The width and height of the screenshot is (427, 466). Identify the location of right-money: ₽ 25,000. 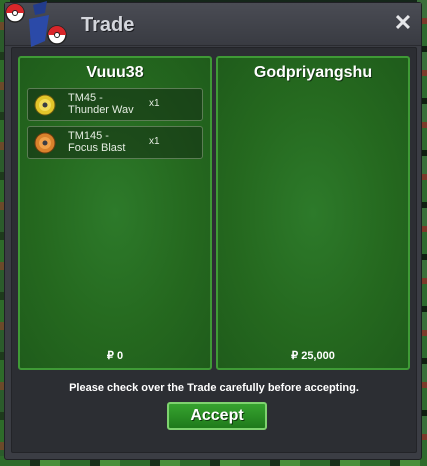
(313, 356).